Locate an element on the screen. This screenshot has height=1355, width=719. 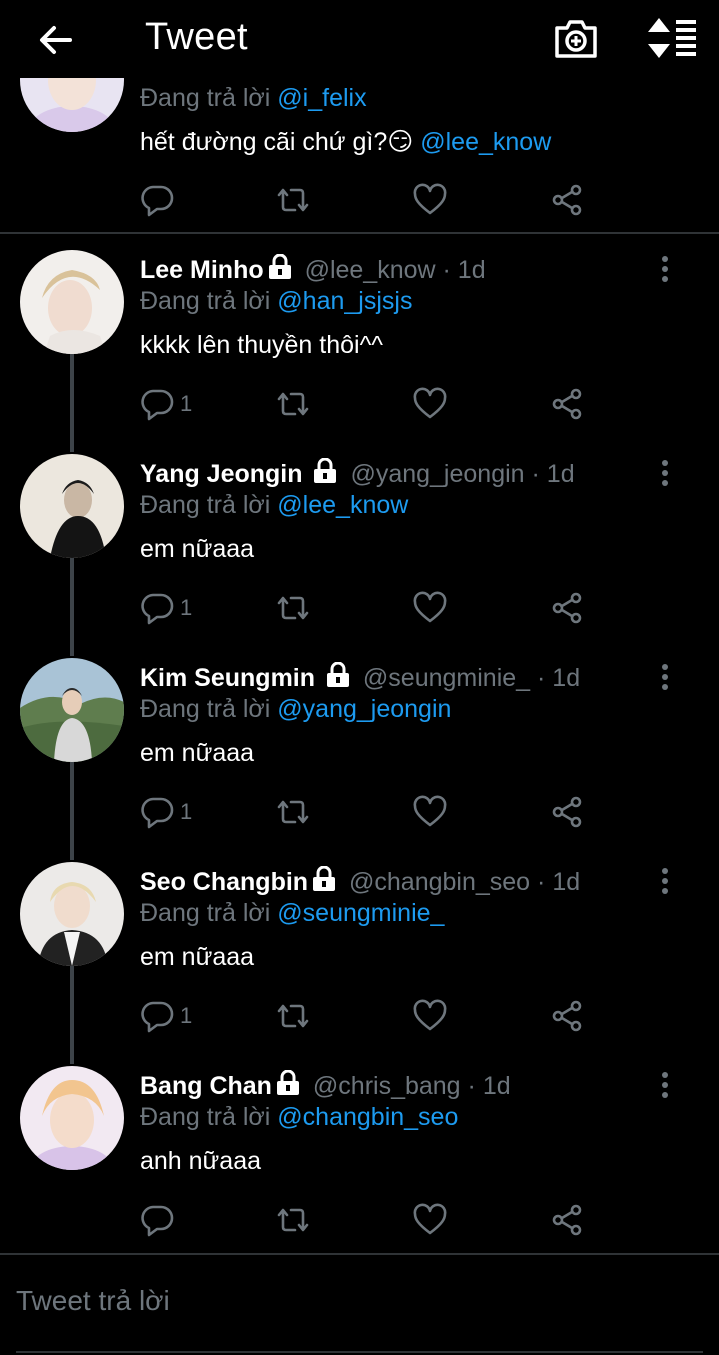
display-name: Lee Minho is located at coordinates (202, 270).